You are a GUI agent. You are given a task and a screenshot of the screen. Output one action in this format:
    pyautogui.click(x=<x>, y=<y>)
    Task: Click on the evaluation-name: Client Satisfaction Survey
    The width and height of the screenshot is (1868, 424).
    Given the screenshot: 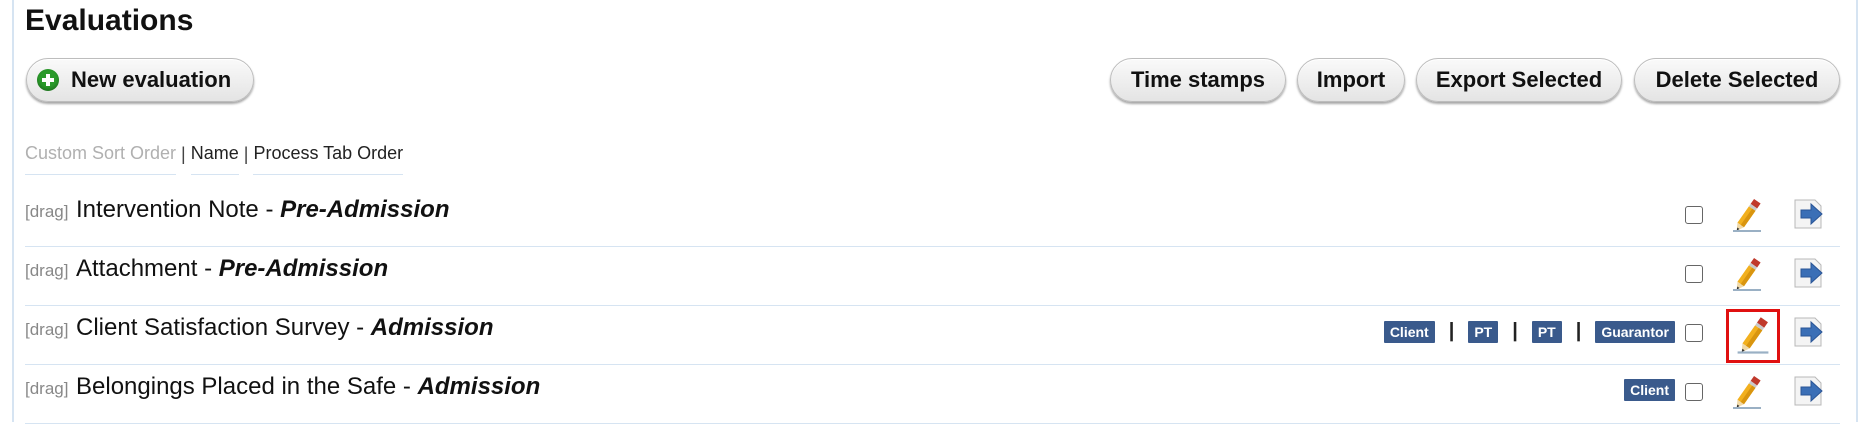 What is the action you would take?
    pyautogui.click(x=213, y=327)
    